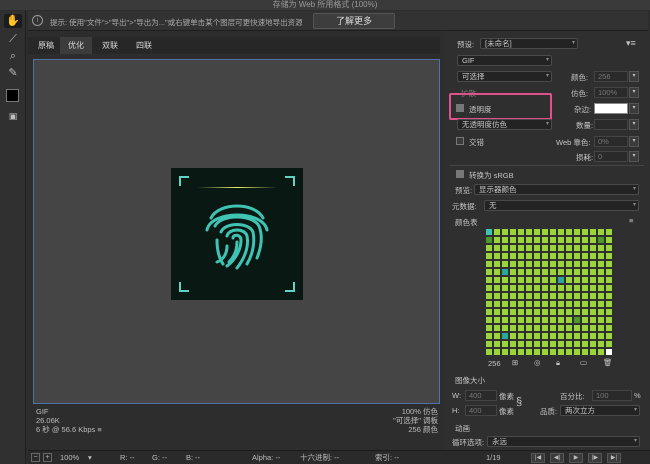  What do you see at coordinates (538, 458) in the screenshot?
I see `first-frame-button: |◀` at bounding box center [538, 458].